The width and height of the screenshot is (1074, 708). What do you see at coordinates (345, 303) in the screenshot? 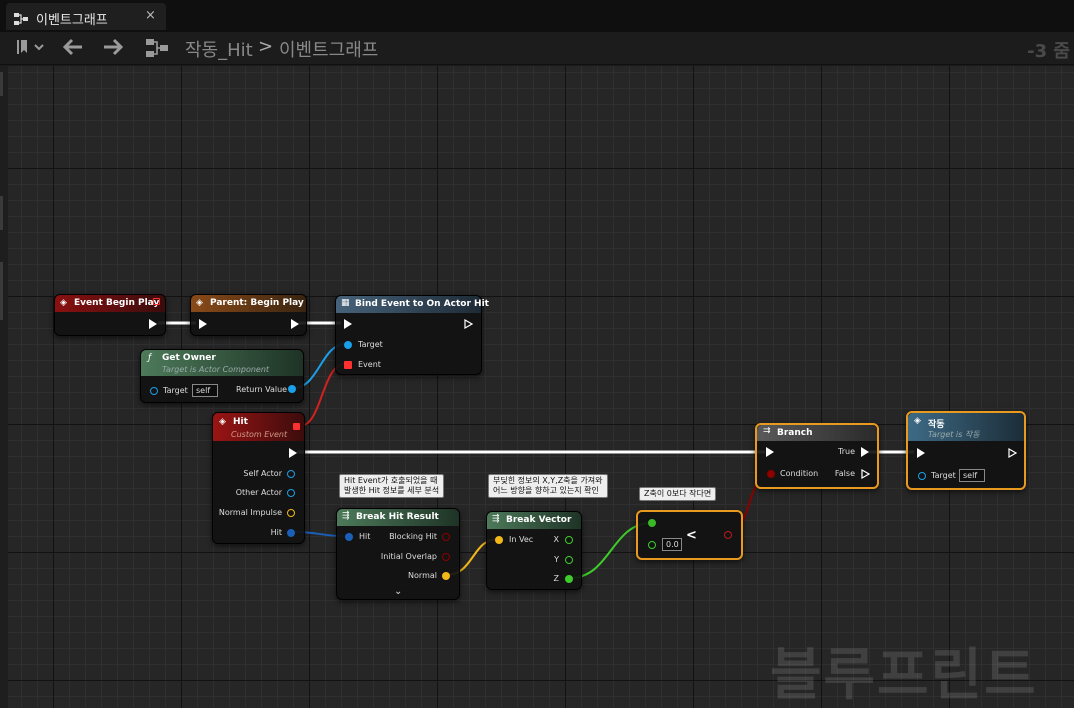
I see `function-icon: ▦` at bounding box center [345, 303].